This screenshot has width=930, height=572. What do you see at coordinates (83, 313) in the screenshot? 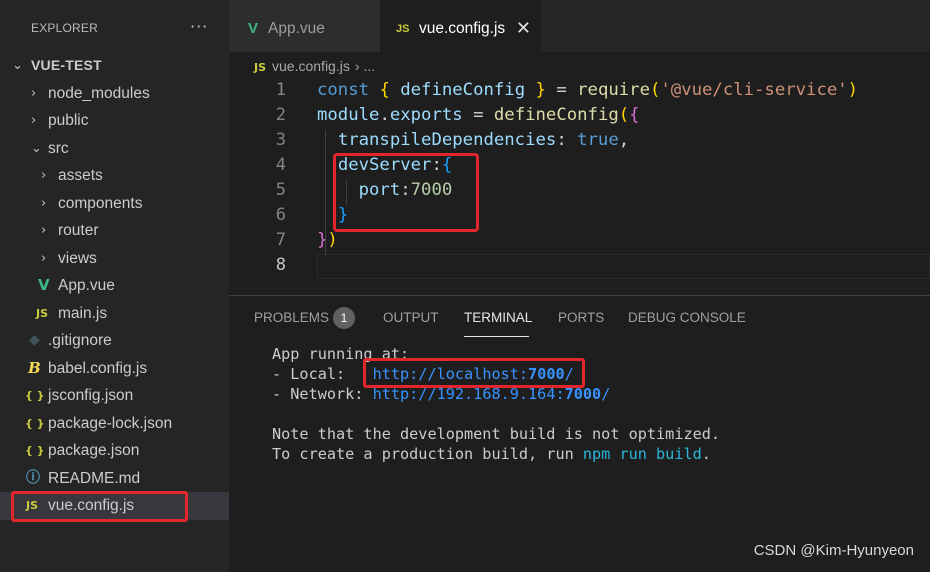
I see `tree-item-label: main.js` at bounding box center [83, 313].